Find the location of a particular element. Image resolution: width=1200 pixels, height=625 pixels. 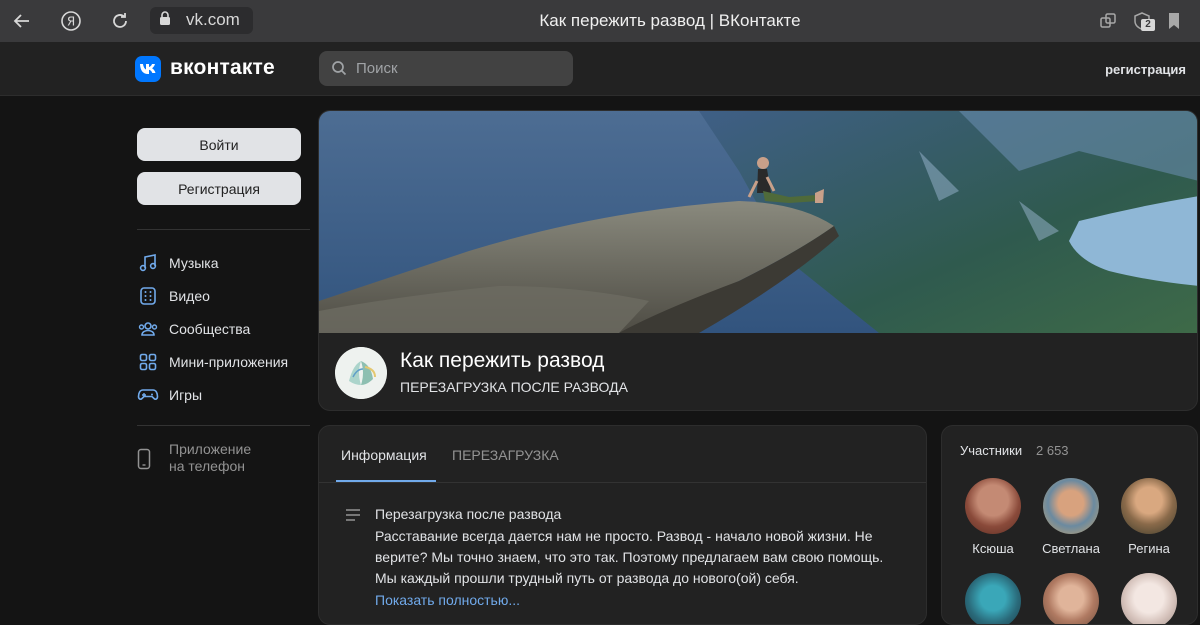

member-item: Регина is located at coordinates (1149, 517).